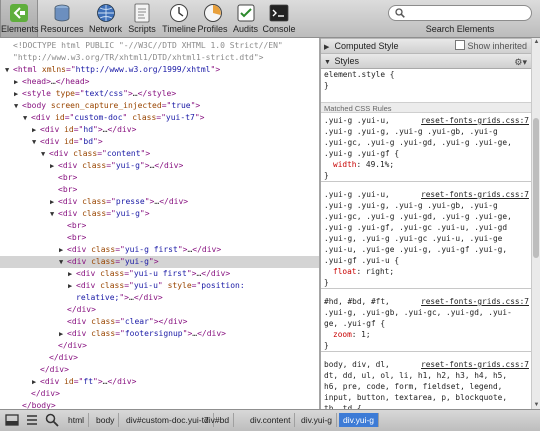 The image size is (540, 431). Describe the element at coordinates (426, 80) in the screenshot. I see `element-style-rule: element.style { }` at that location.